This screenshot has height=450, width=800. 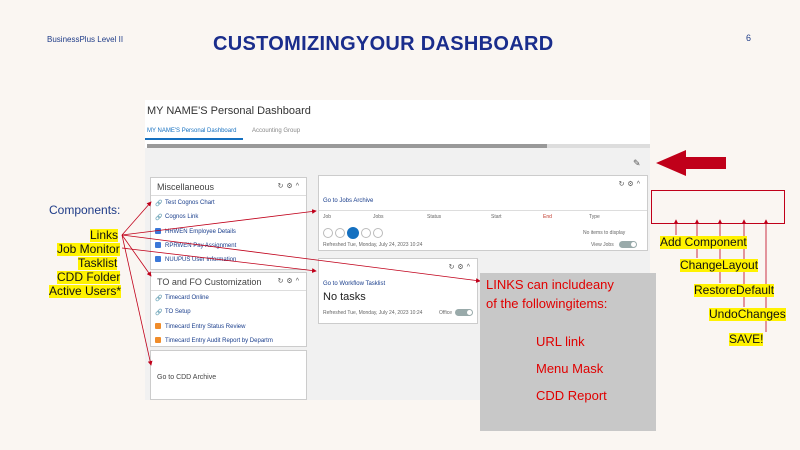 I want to click on component-type-label: Links, so click(x=104, y=235).